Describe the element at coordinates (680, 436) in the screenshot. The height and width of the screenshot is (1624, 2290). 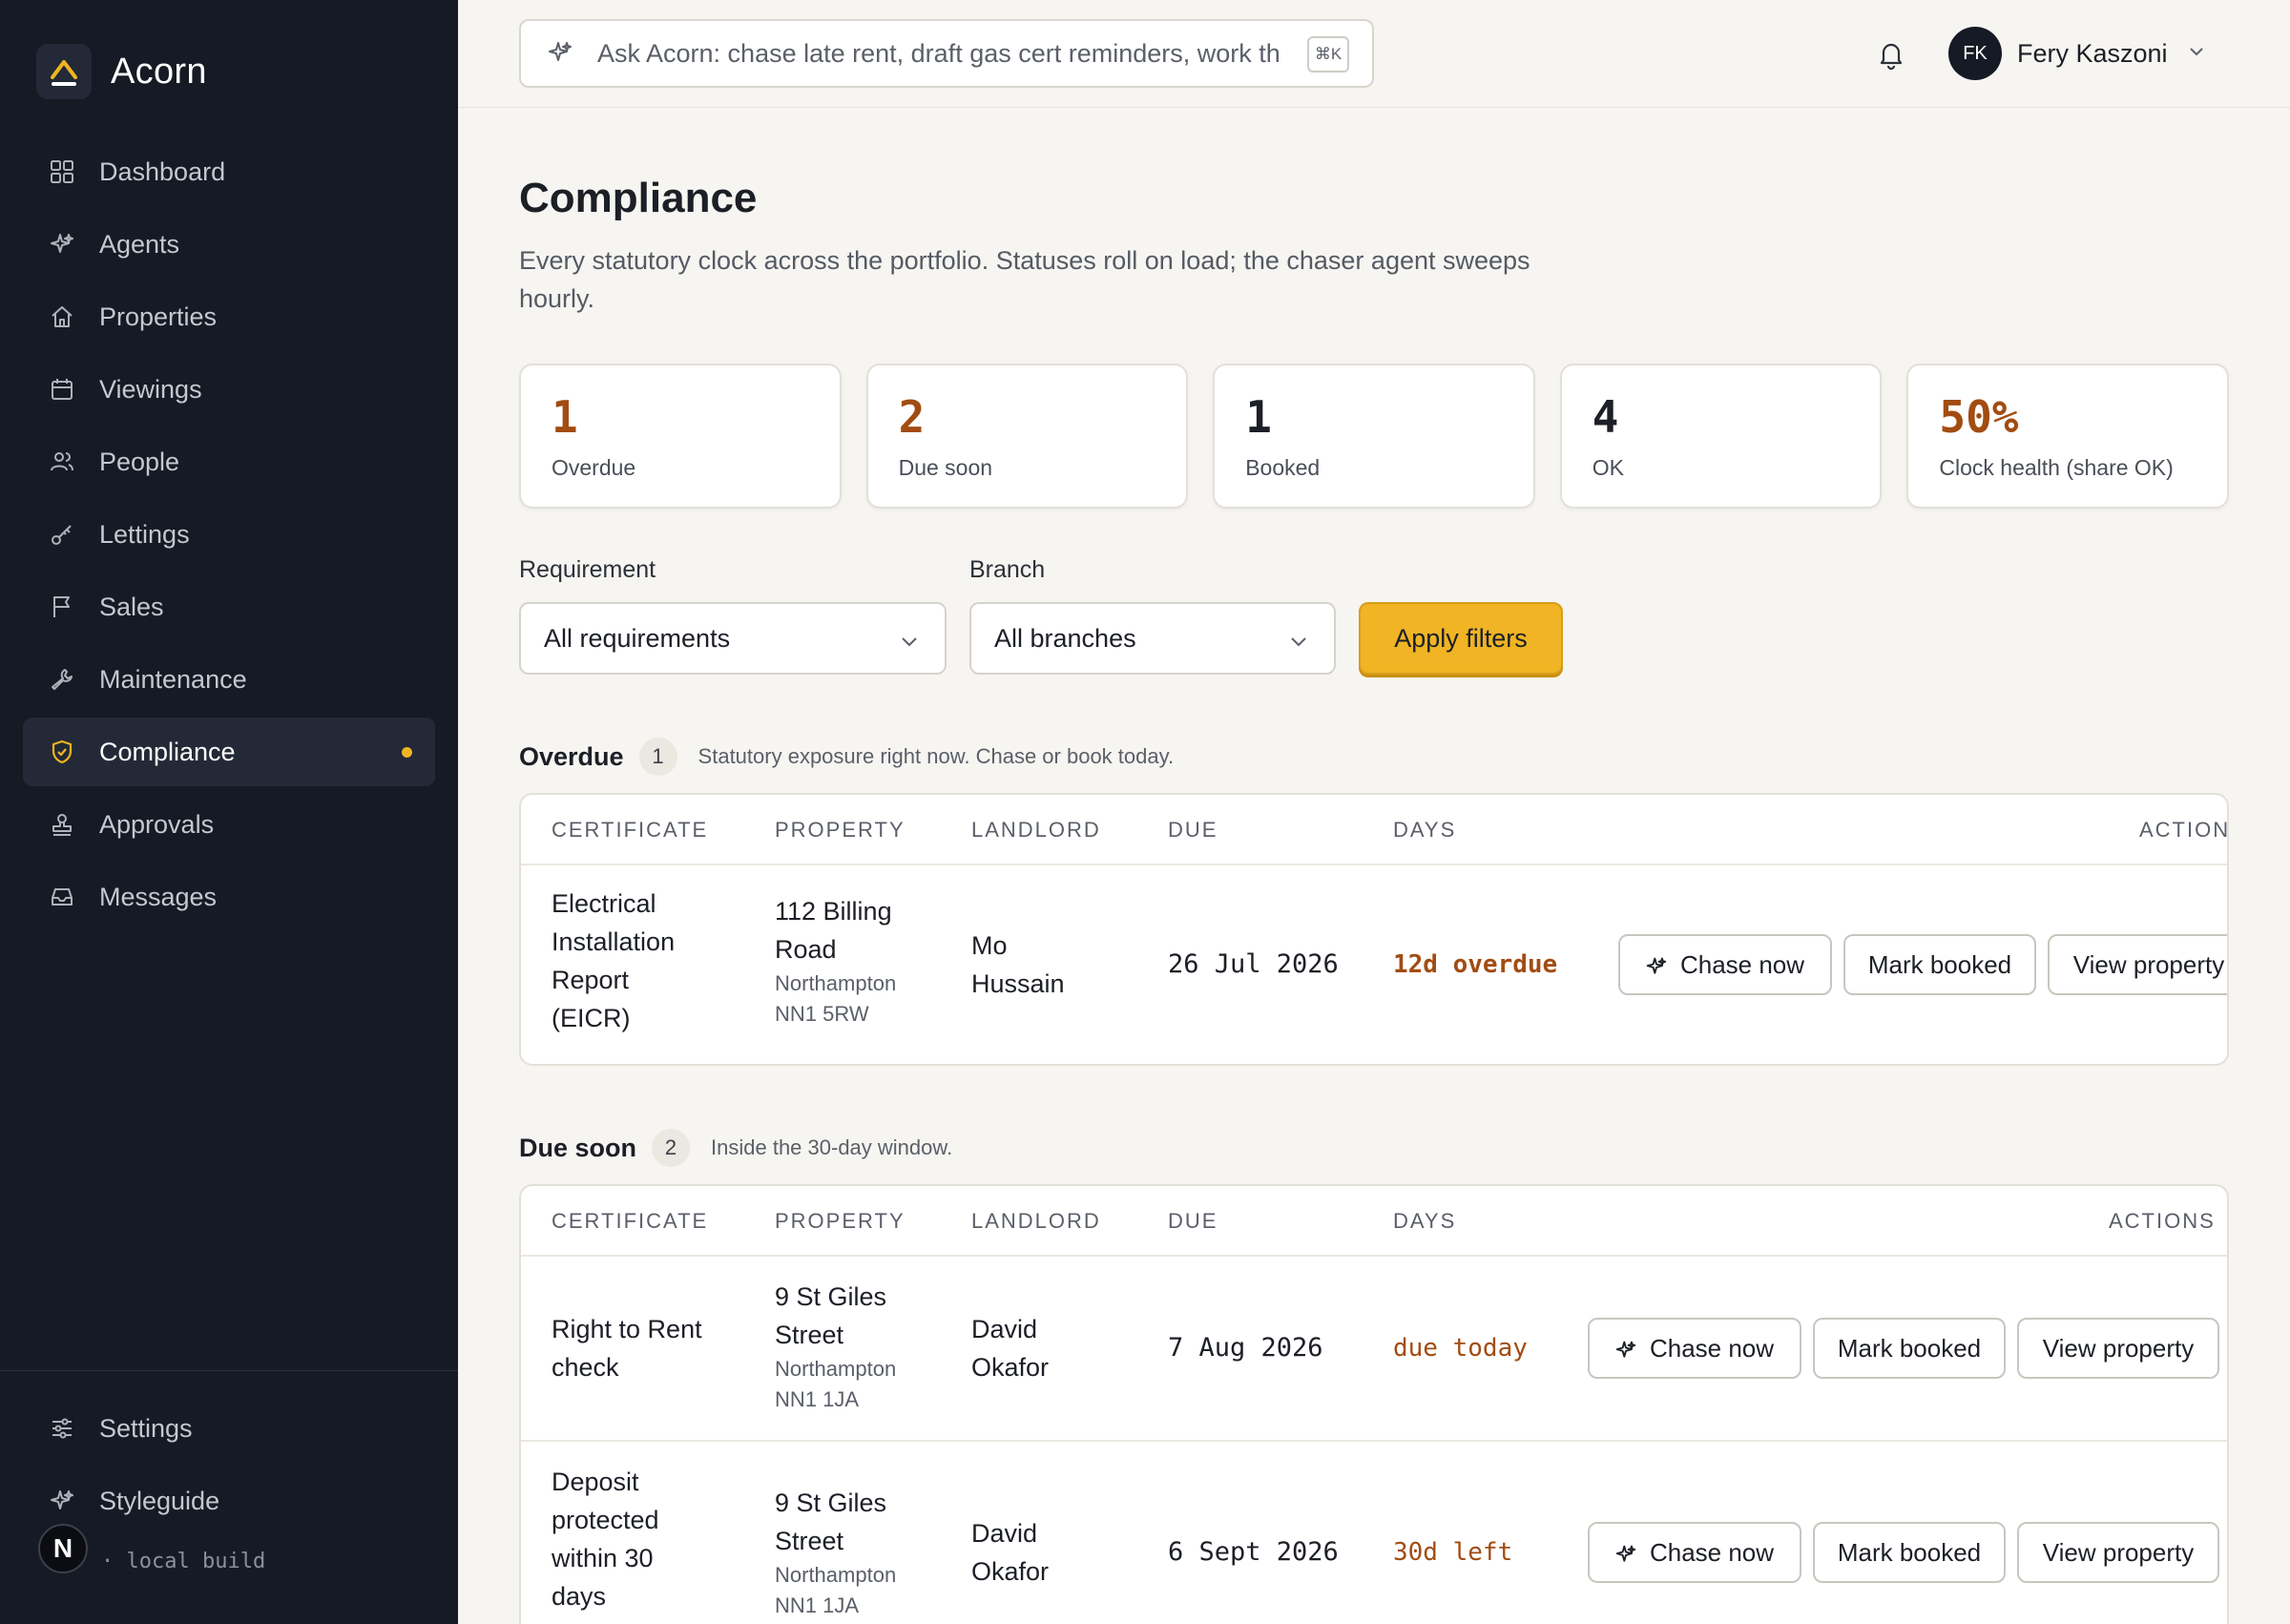
I see `stat-card-overdue: 1 Overdue` at that location.